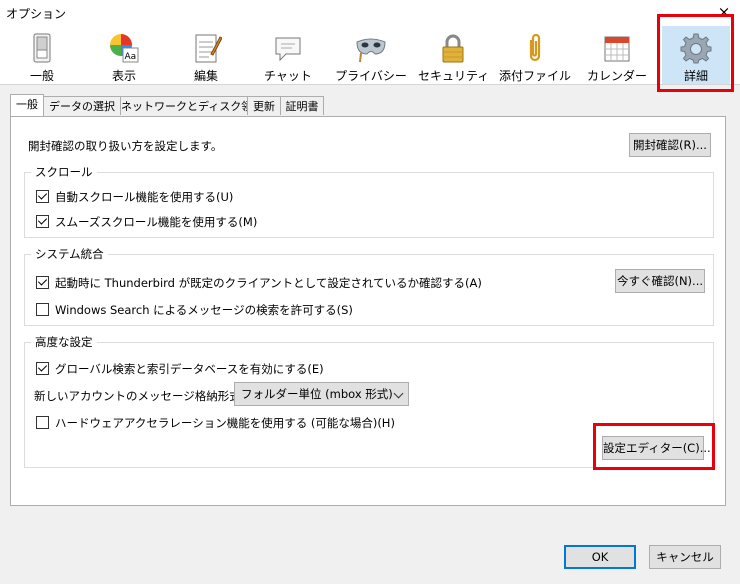  I want to click on palette-icon: Aa, so click(124, 48).